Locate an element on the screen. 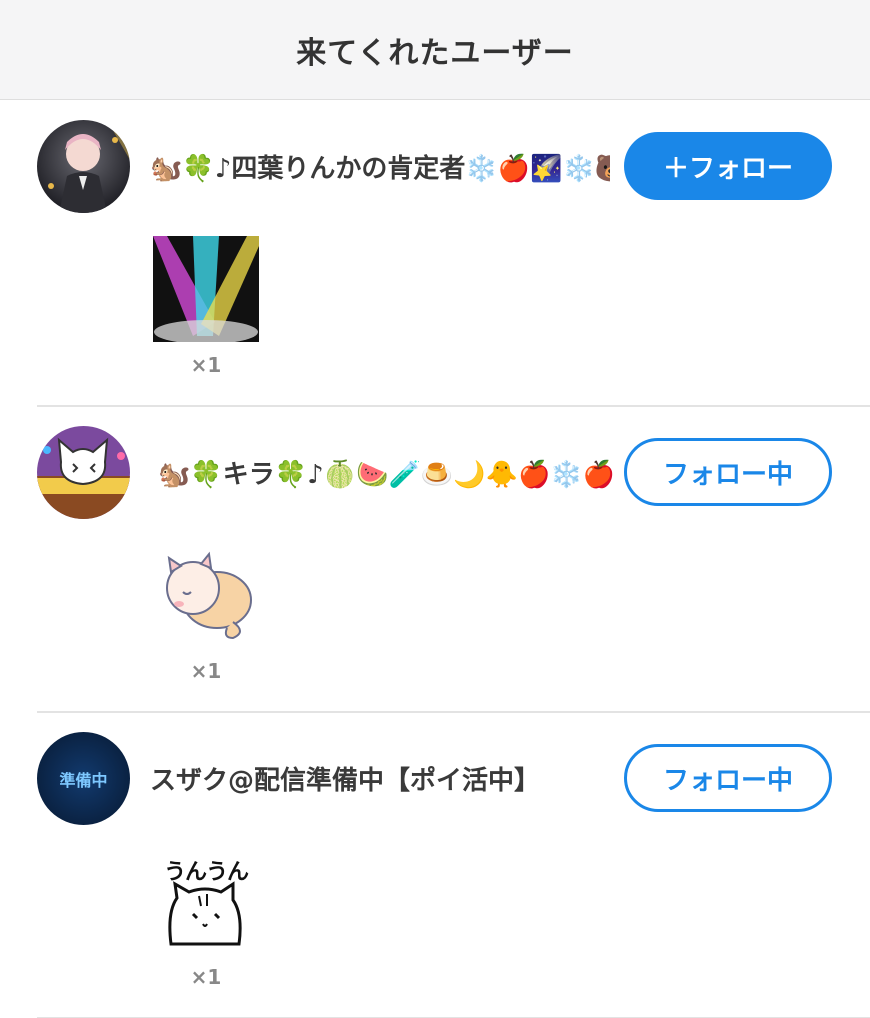 The width and height of the screenshot is (870, 1018). page-header: 来てくれたユーザー is located at coordinates (435, 50).